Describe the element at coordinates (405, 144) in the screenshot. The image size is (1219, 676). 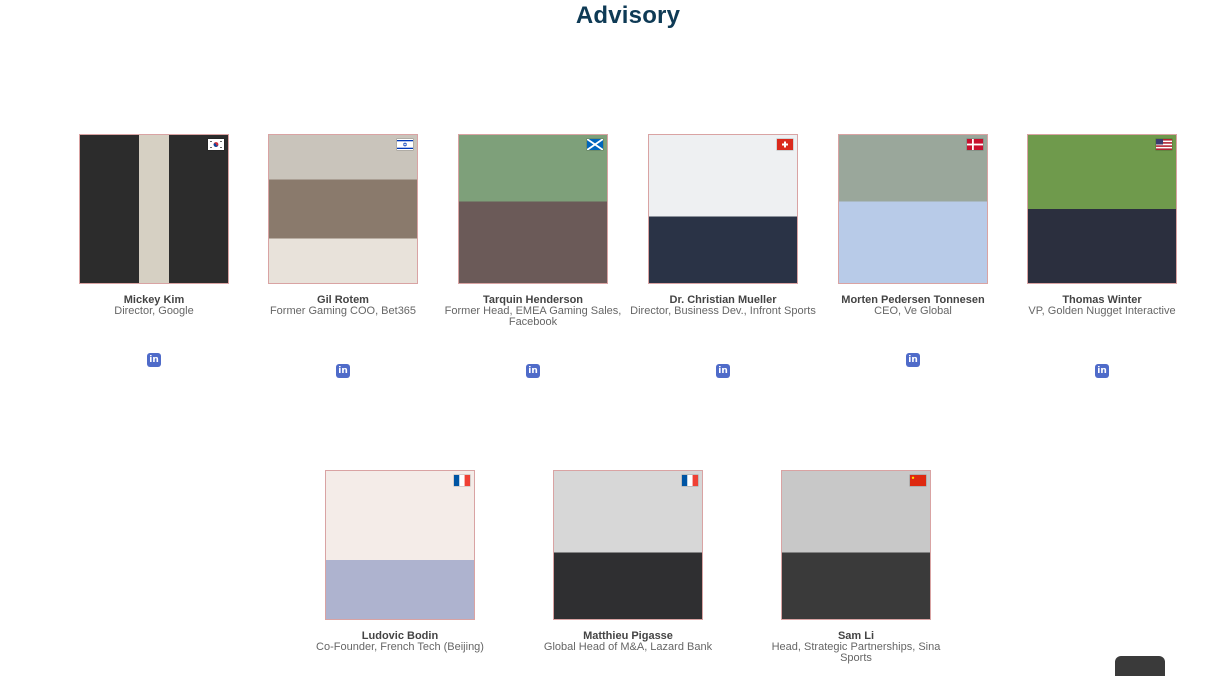
I see `israel-flag-icon` at that location.